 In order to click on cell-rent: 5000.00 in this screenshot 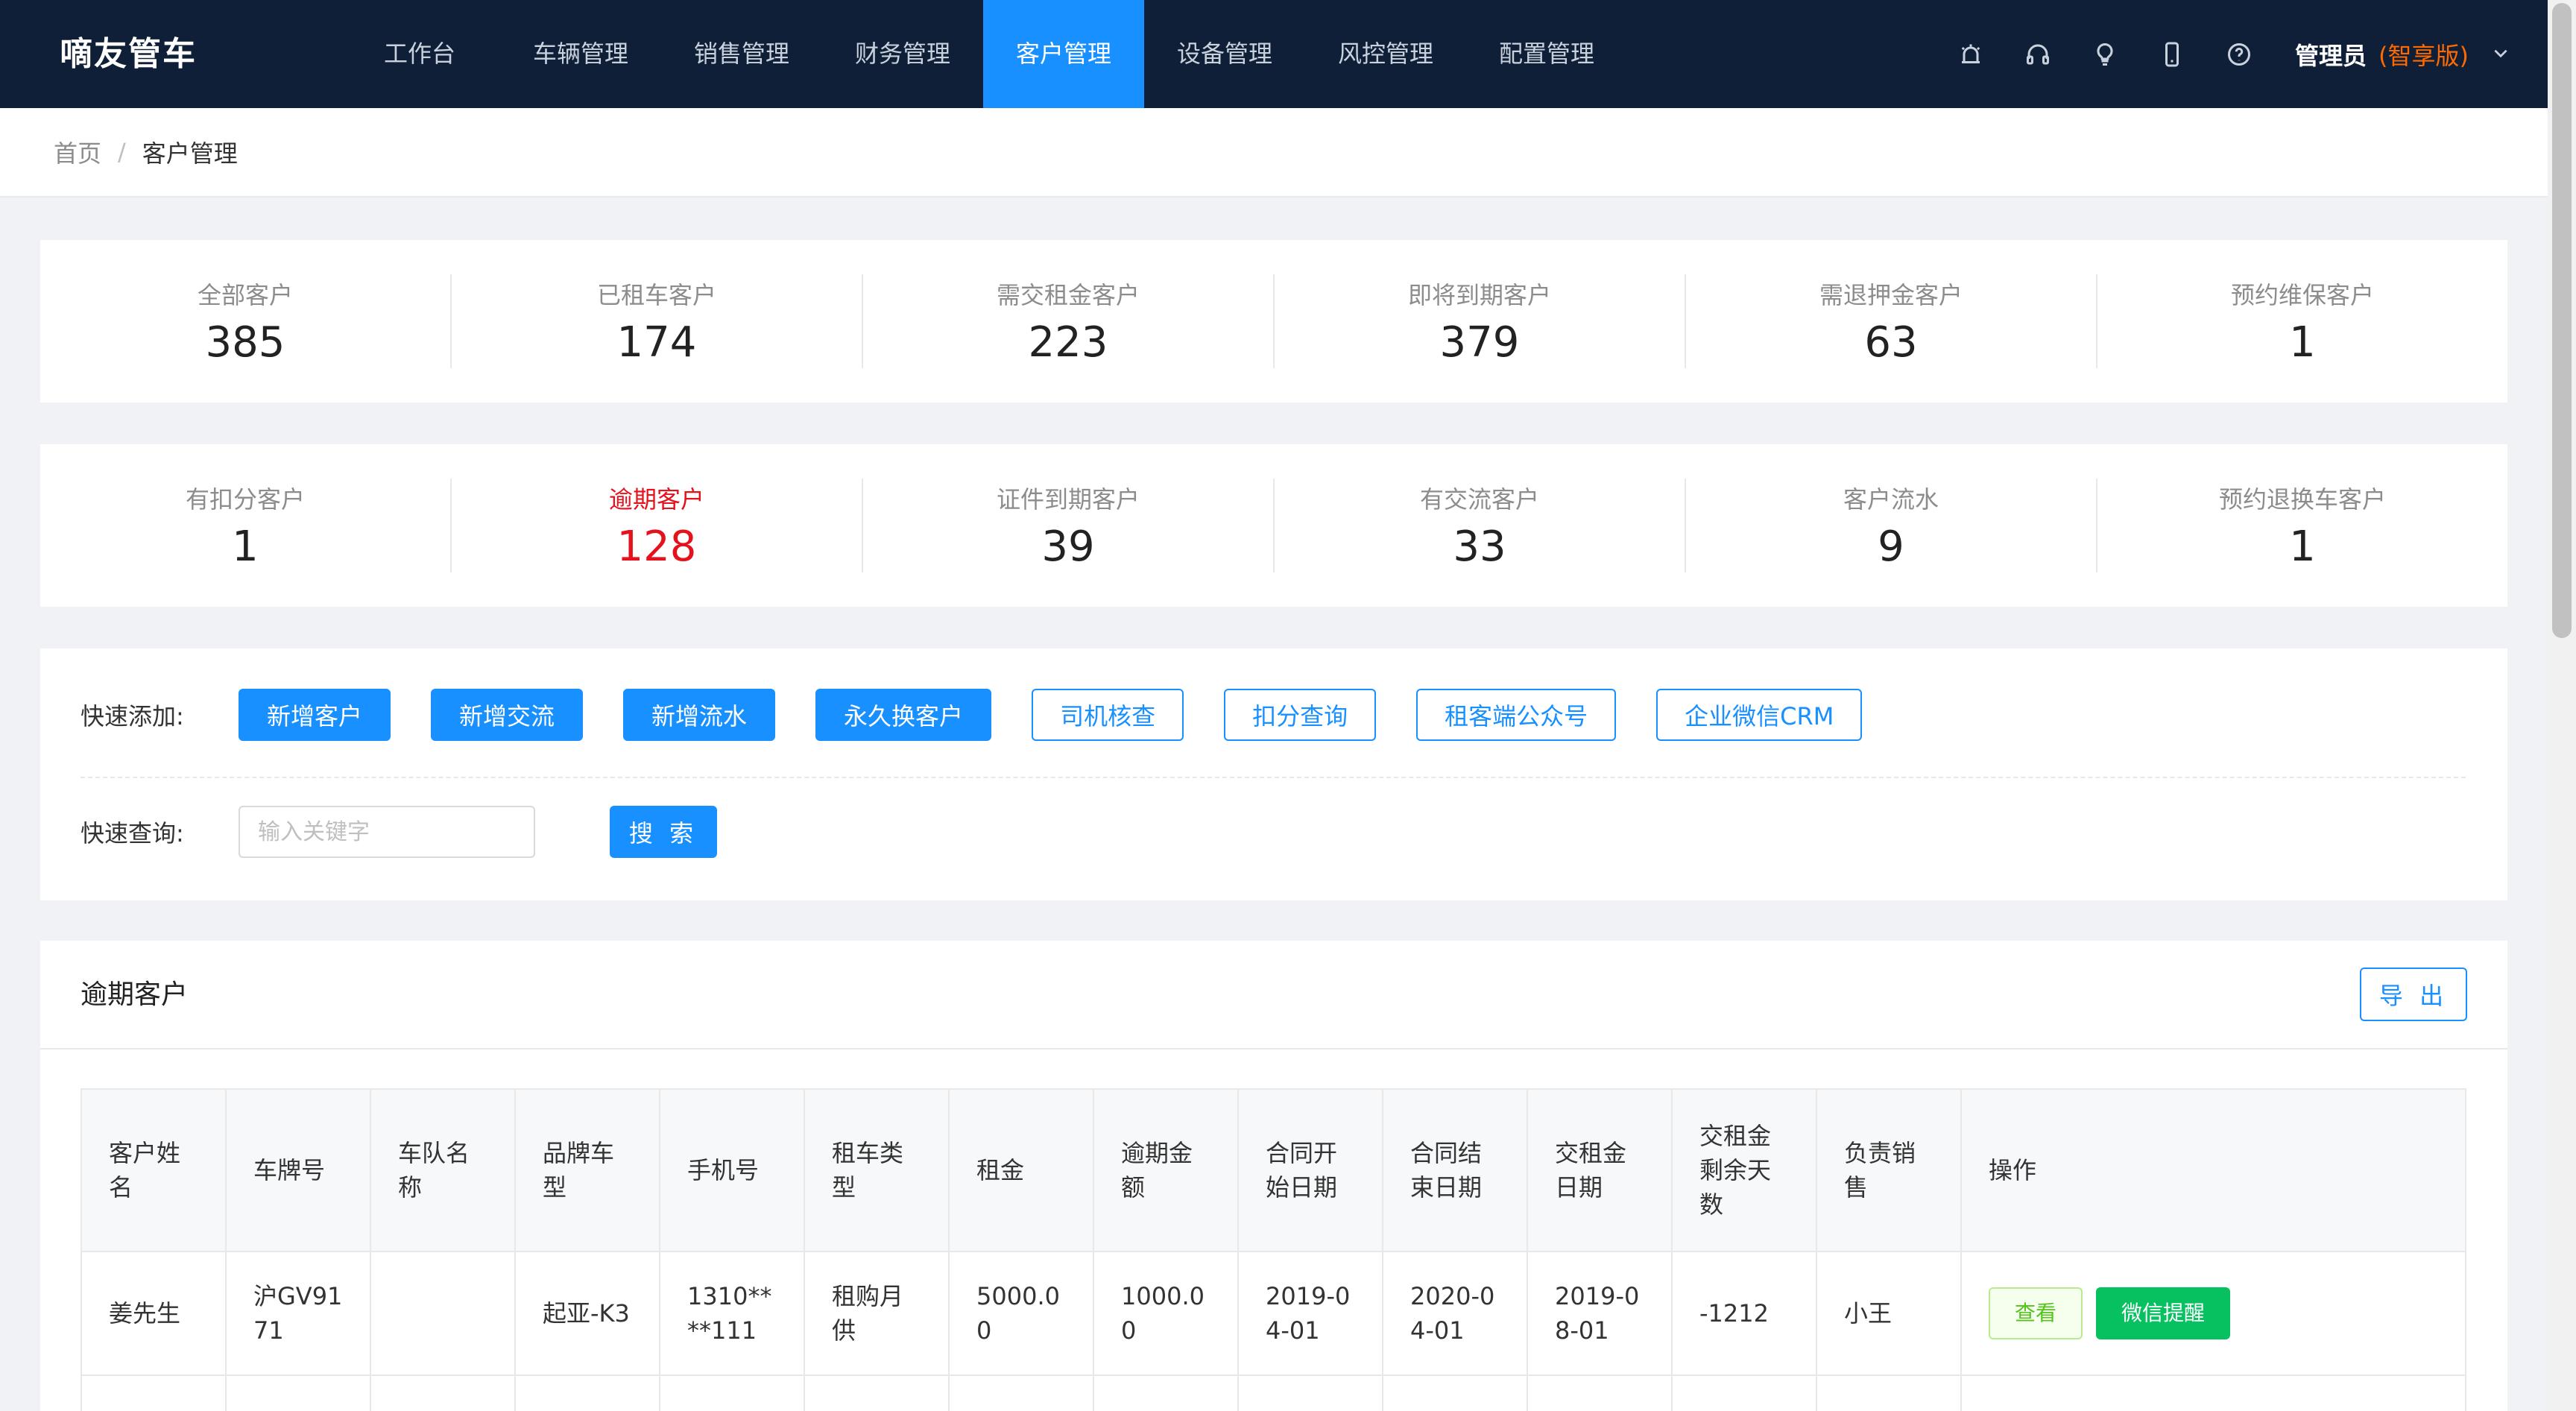, I will do `click(1022, 1313)`.